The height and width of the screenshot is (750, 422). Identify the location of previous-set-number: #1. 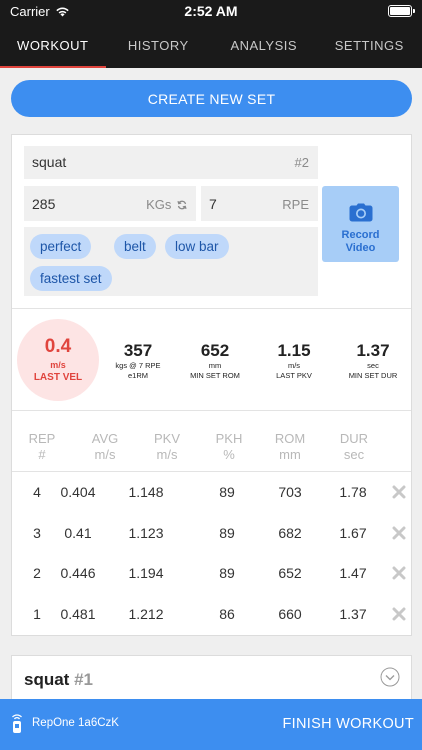
(83, 679).